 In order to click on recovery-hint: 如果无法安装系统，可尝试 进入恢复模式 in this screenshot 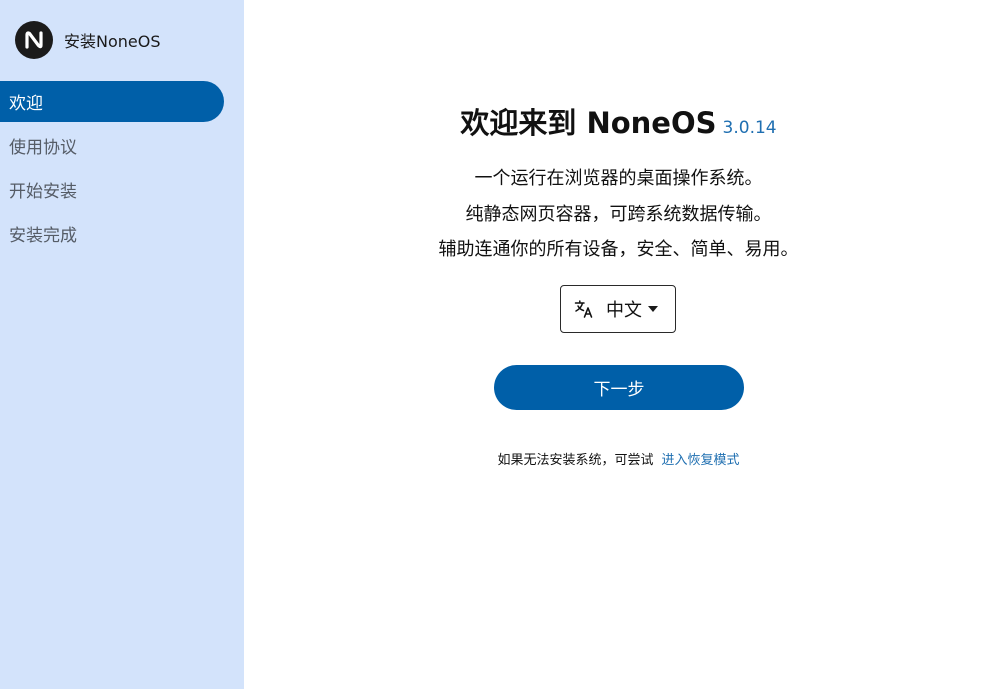, I will do `click(618, 458)`.